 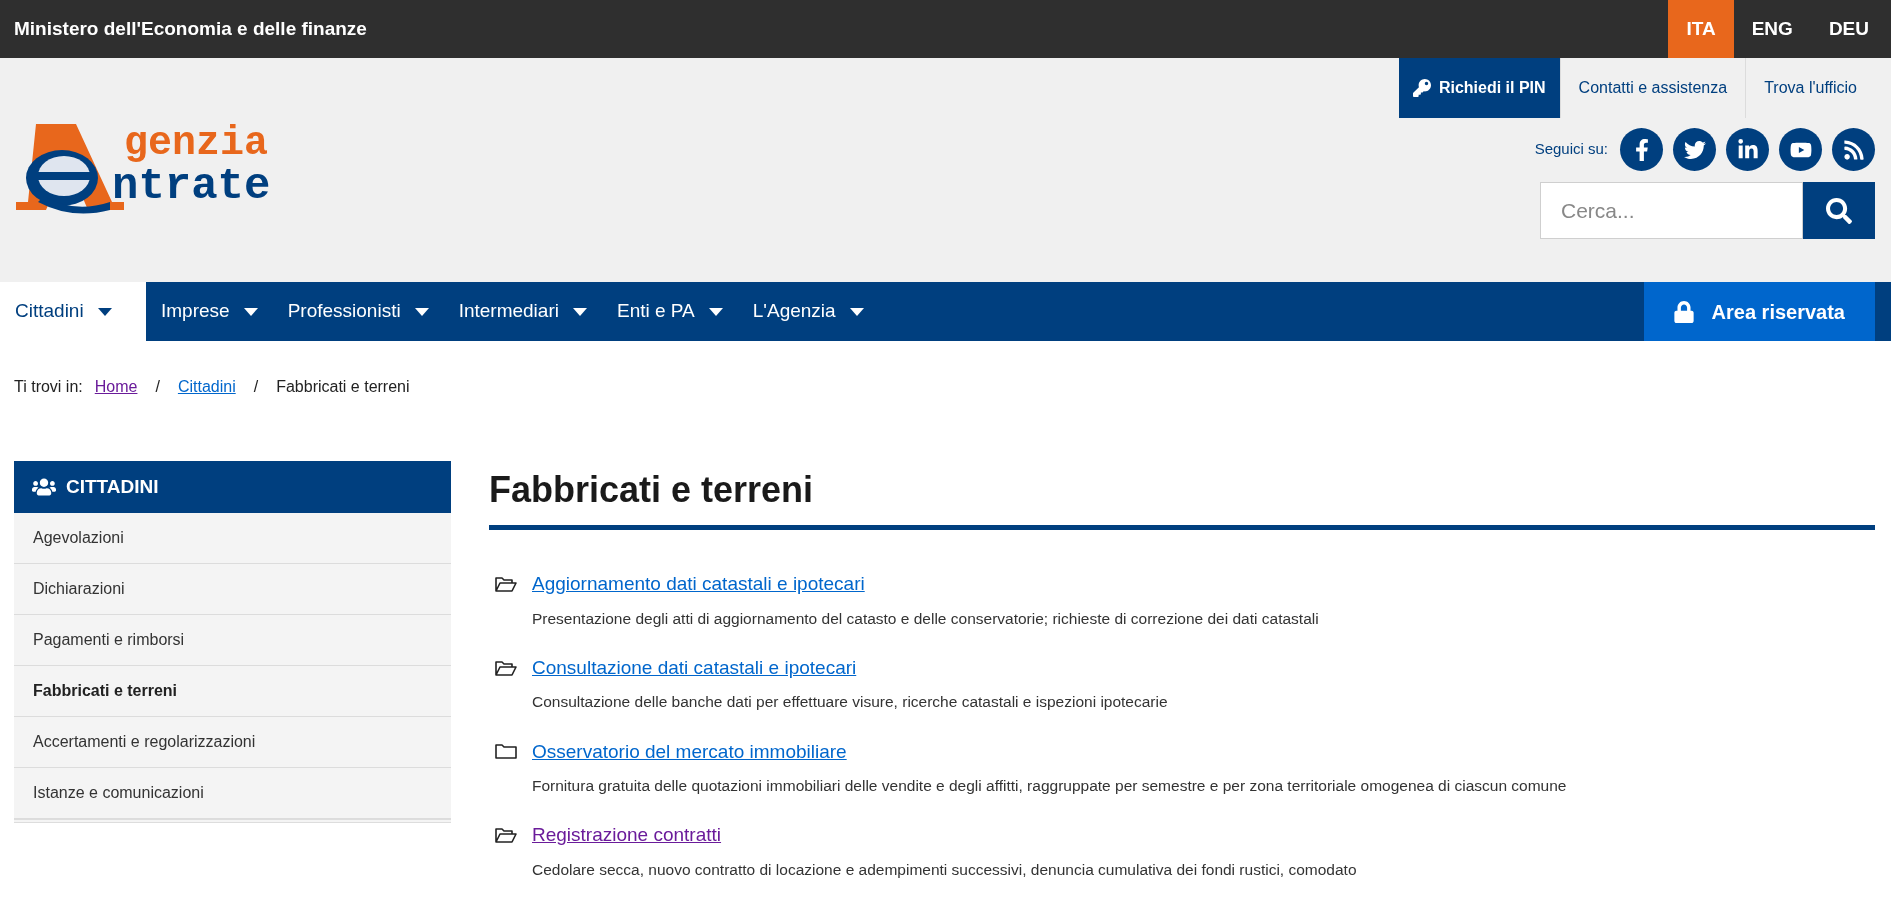 What do you see at coordinates (1848, 29) in the screenshot?
I see `language-tab: DEU` at bounding box center [1848, 29].